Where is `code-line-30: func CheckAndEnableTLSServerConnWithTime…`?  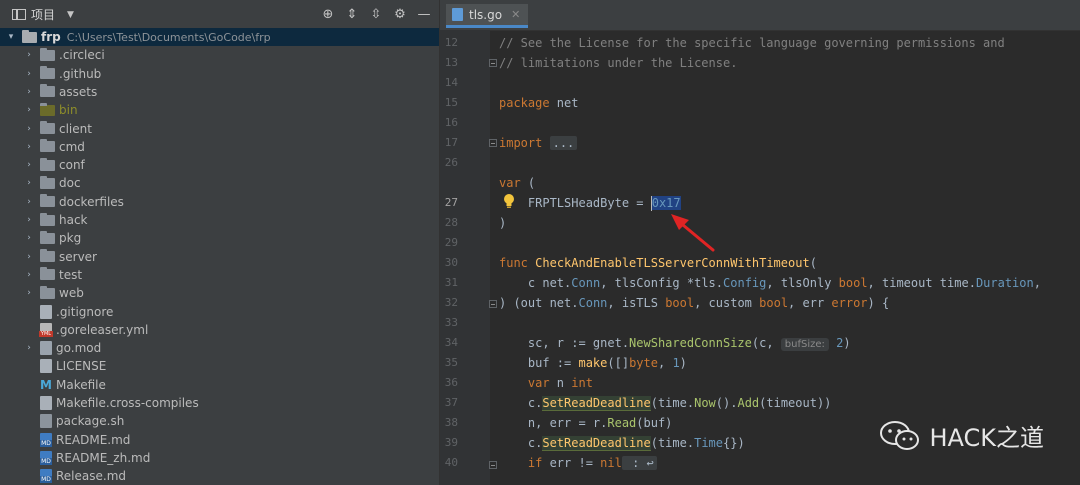 code-line-30: func CheckAndEnableTLSServerConnWithTime… is located at coordinates (658, 263).